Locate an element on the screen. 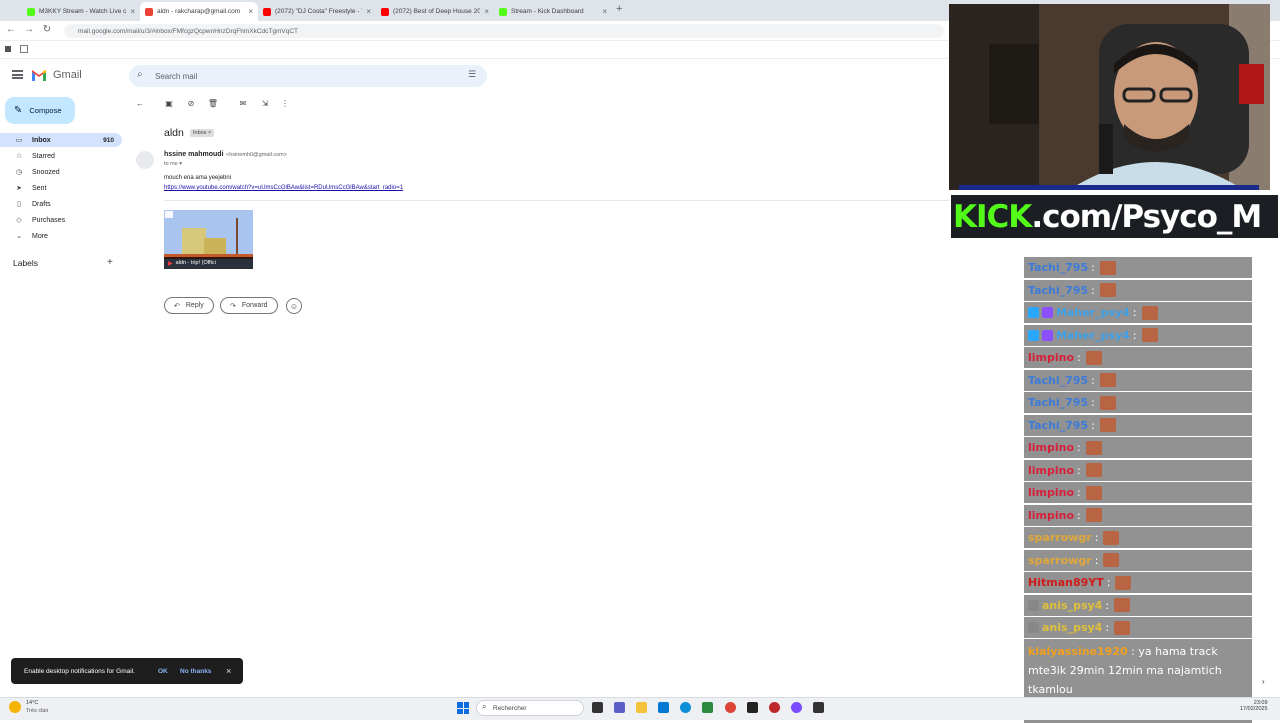 Image resolution: width=1280 pixels, height=723 pixels. snackbar-ok-button: OK is located at coordinates (163, 671).